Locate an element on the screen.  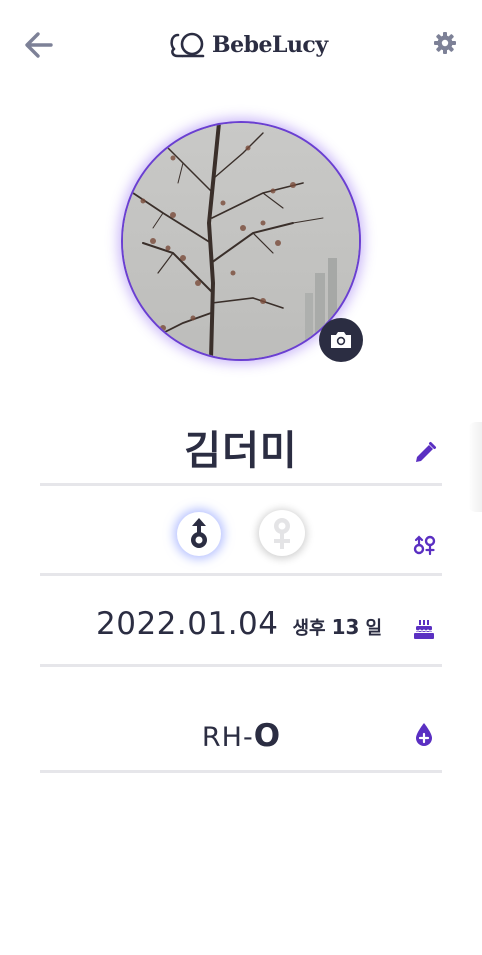
female-icon is located at coordinates (282, 533).